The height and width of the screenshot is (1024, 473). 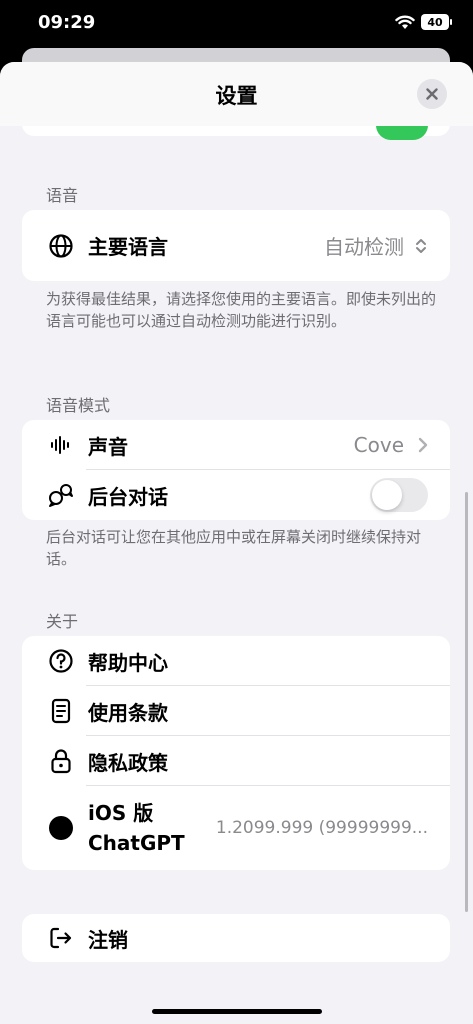 I want to click on battery-level: 40, so click(x=435, y=22).